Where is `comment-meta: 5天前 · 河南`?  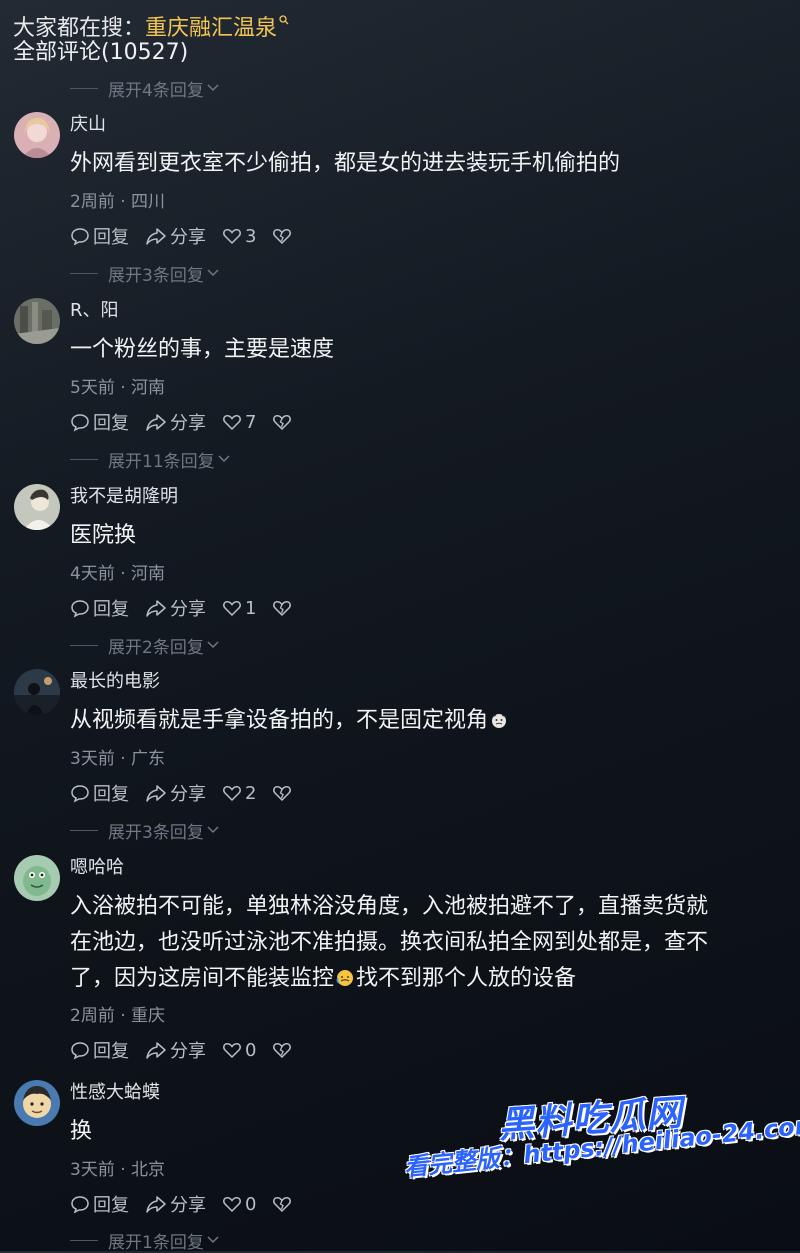 comment-meta: 5天前 · 河南 is located at coordinates (118, 388).